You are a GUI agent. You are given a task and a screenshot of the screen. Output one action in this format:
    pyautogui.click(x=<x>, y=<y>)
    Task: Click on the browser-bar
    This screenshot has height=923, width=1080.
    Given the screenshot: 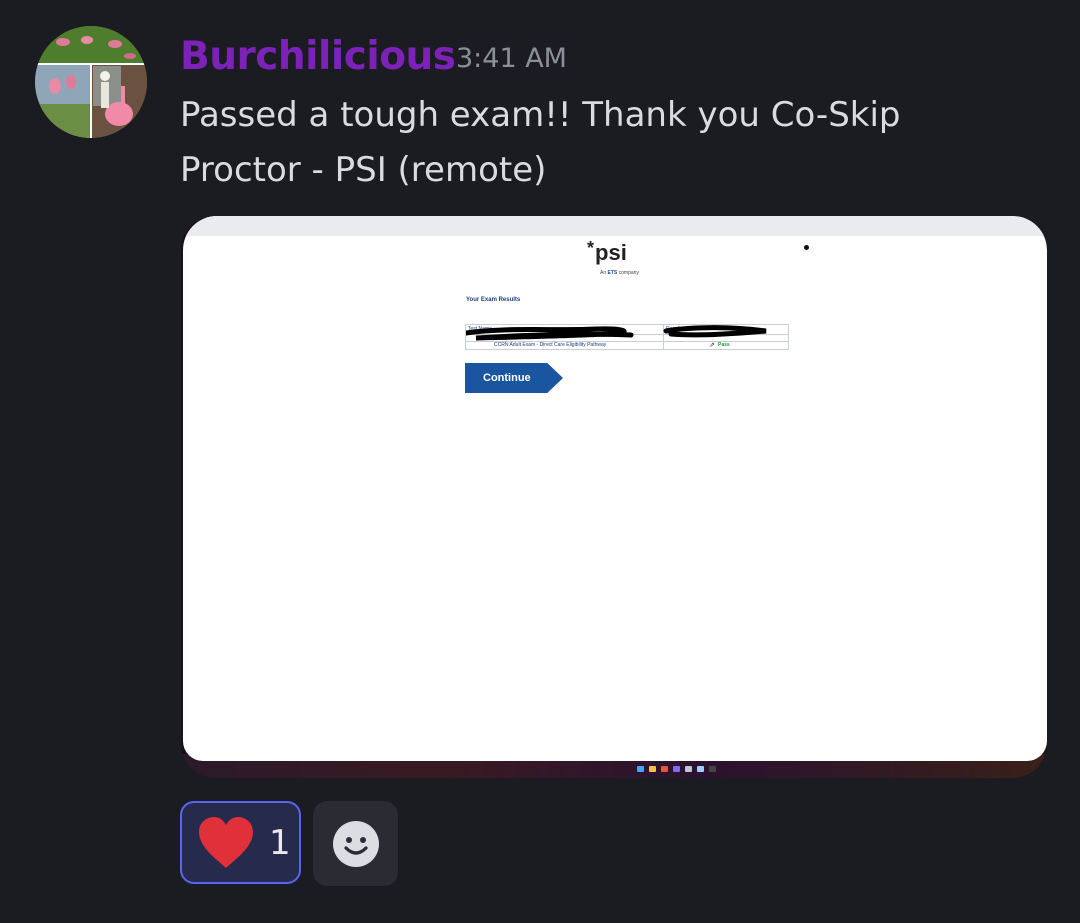 What is the action you would take?
    pyautogui.click(x=615, y=226)
    